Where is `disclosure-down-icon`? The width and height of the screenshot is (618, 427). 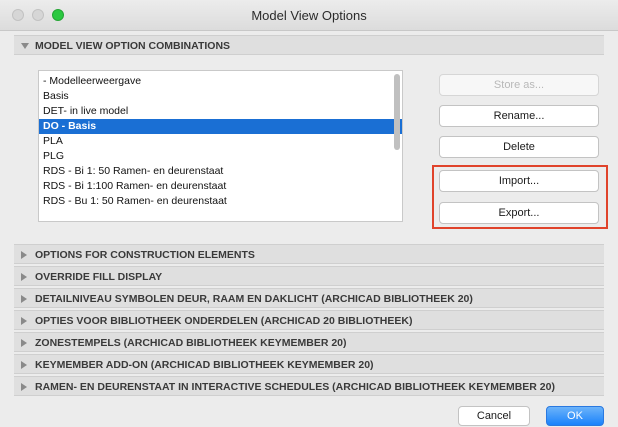
disclosure-down-icon is located at coordinates (25, 46).